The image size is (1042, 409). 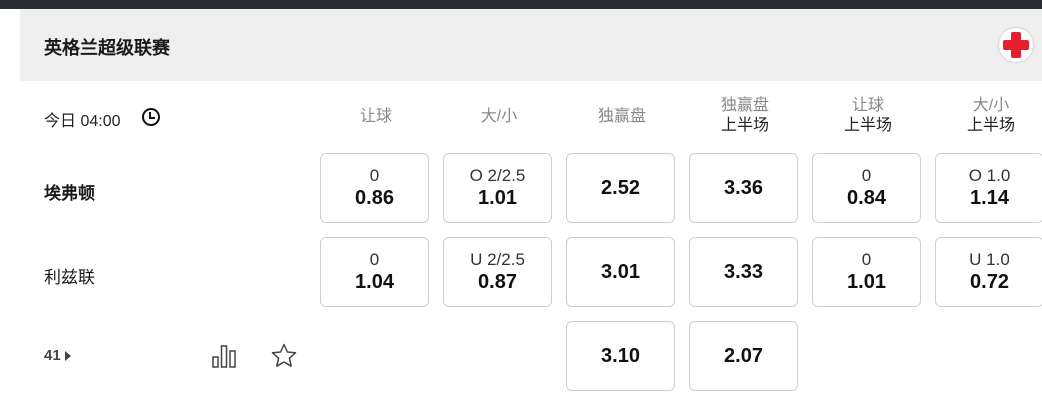 I want to click on match-time: 今日 04:00, so click(x=82, y=121).